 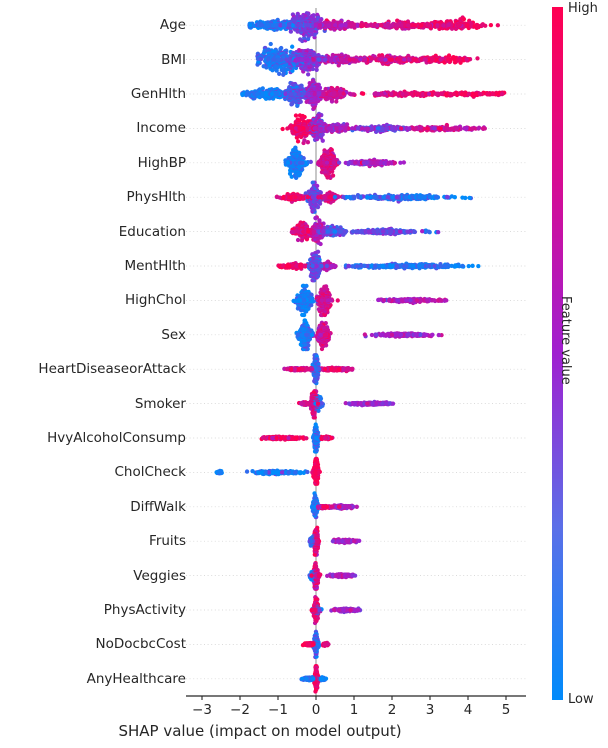 I want to click on colorbar-title: Feature value, so click(x=565, y=340).